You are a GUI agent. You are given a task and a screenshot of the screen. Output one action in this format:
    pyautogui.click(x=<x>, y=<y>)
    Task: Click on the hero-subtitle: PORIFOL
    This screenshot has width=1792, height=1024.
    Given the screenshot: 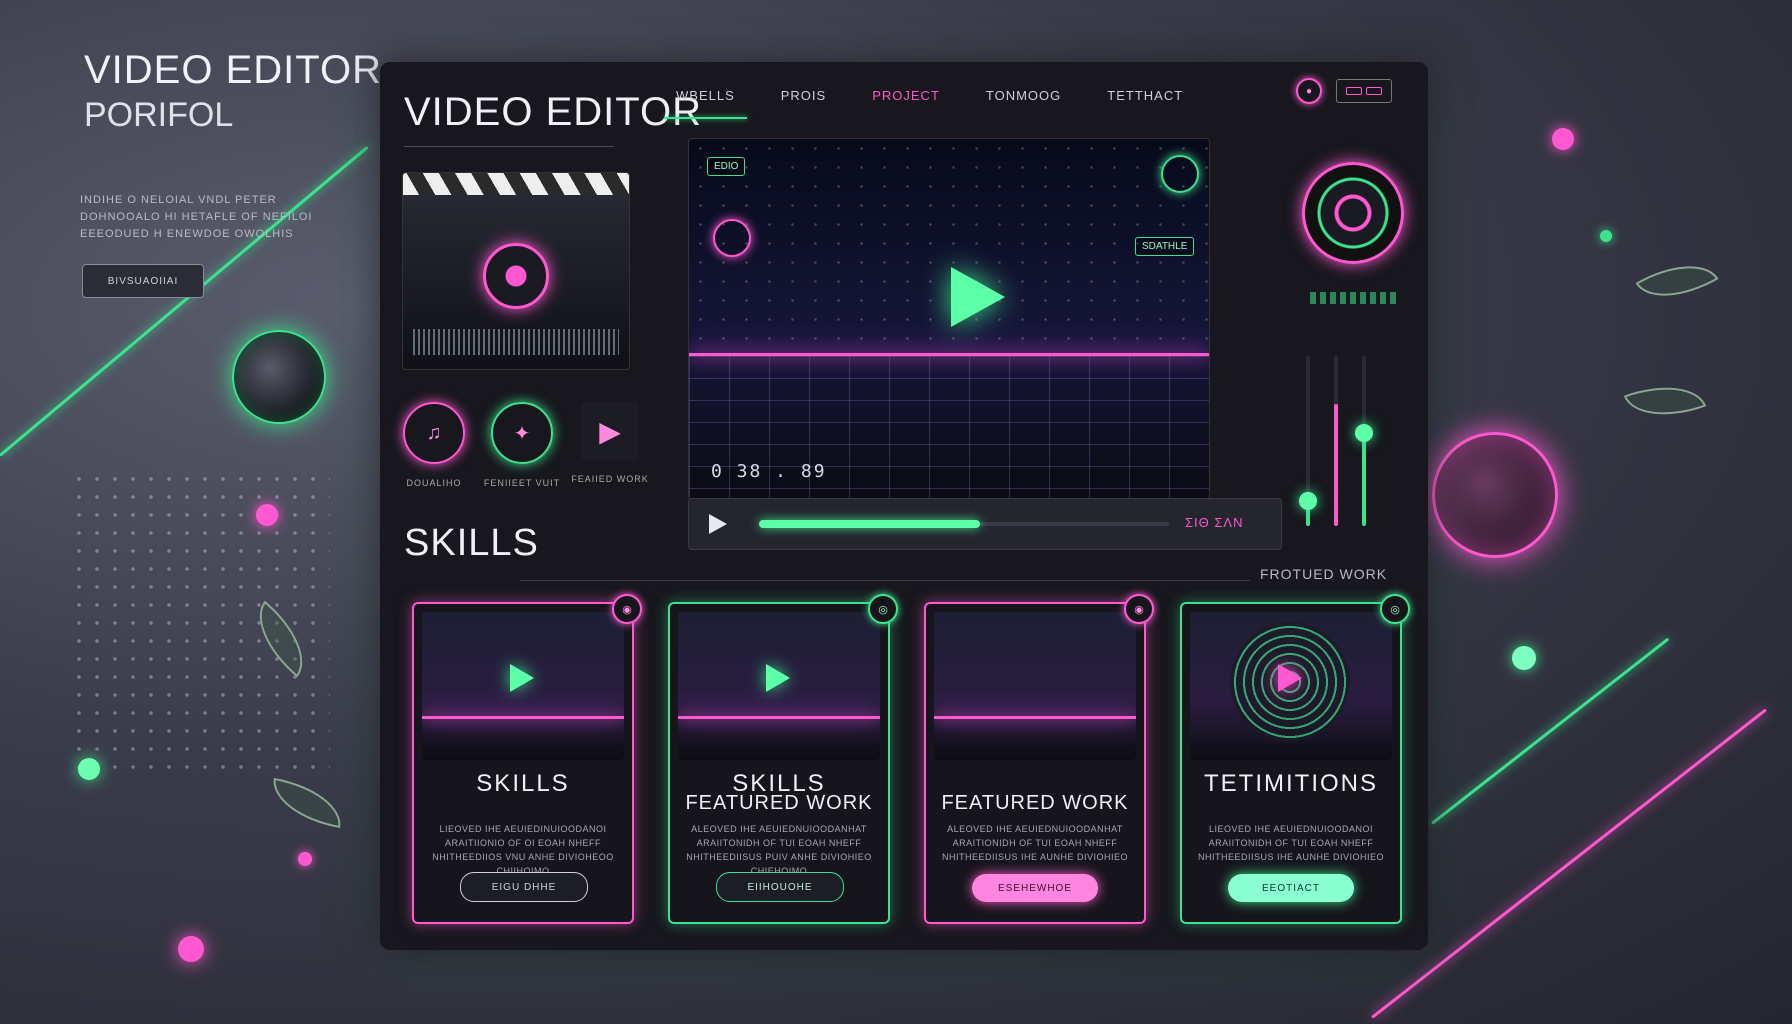 What is the action you would take?
    pyautogui.click(x=159, y=115)
    